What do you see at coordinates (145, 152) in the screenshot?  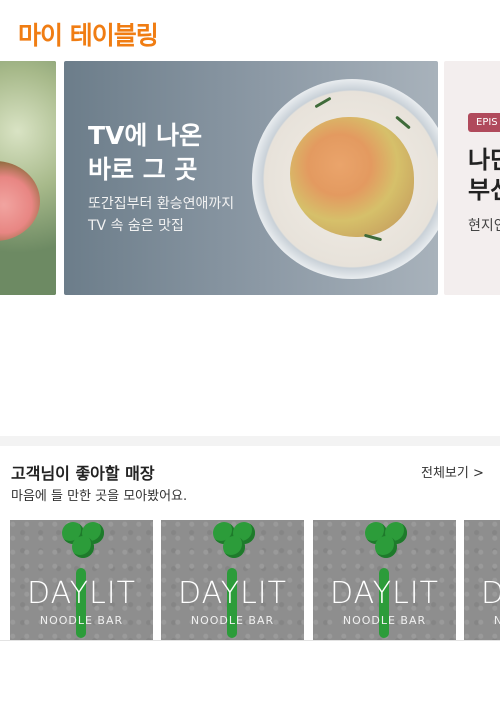 I see `banner-headline: TV에 나온 바로 그 곳` at bounding box center [145, 152].